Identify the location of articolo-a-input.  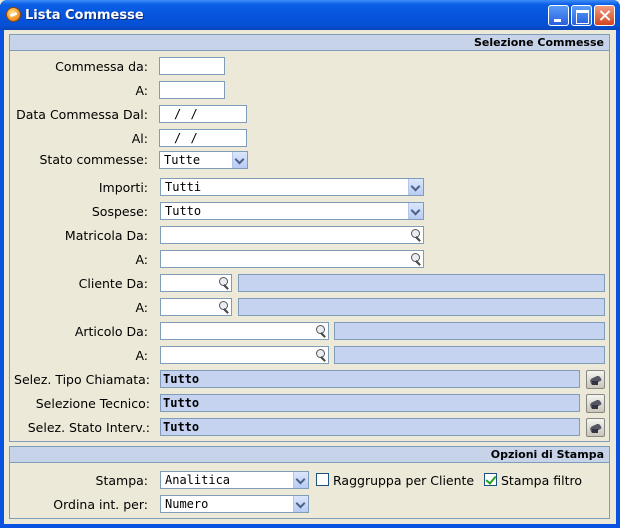
(244, 355).